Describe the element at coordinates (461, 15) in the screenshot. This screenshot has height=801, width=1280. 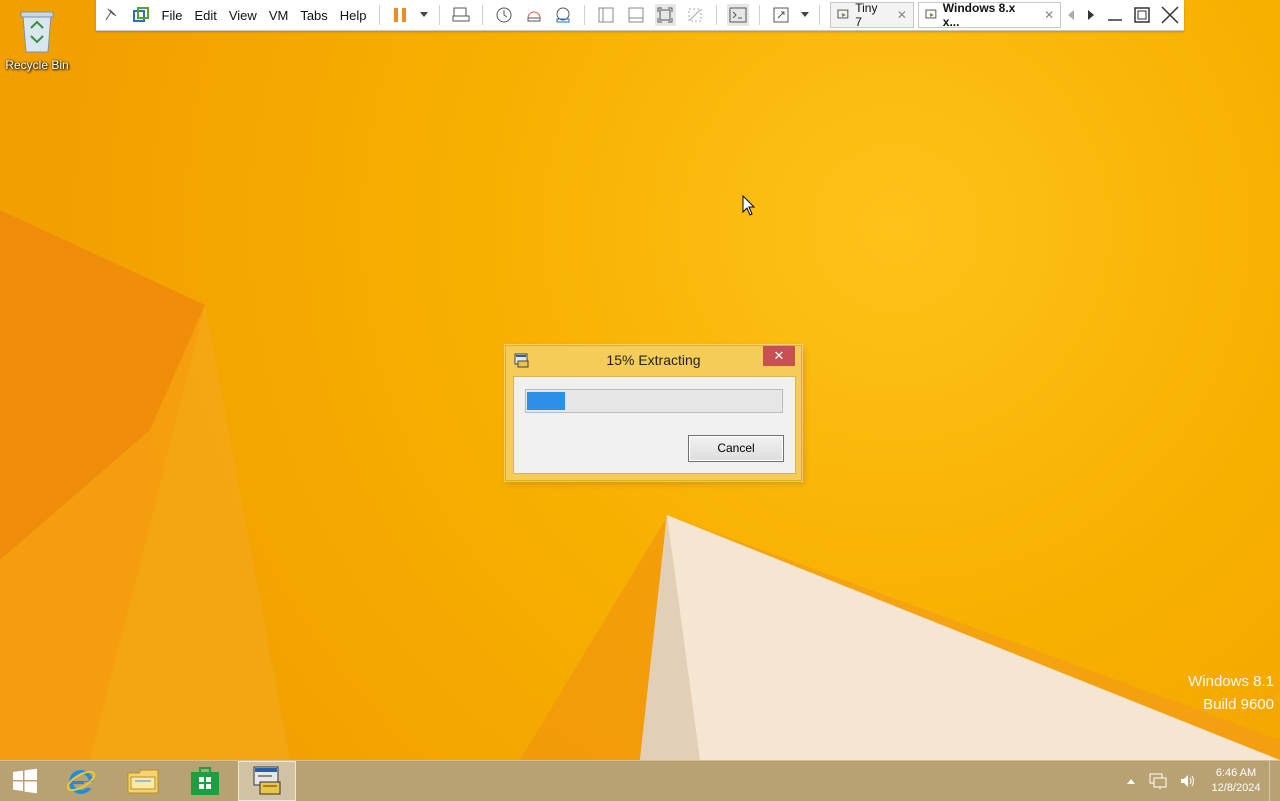
I see `send-ctrl-alt-del-icon` at that location.